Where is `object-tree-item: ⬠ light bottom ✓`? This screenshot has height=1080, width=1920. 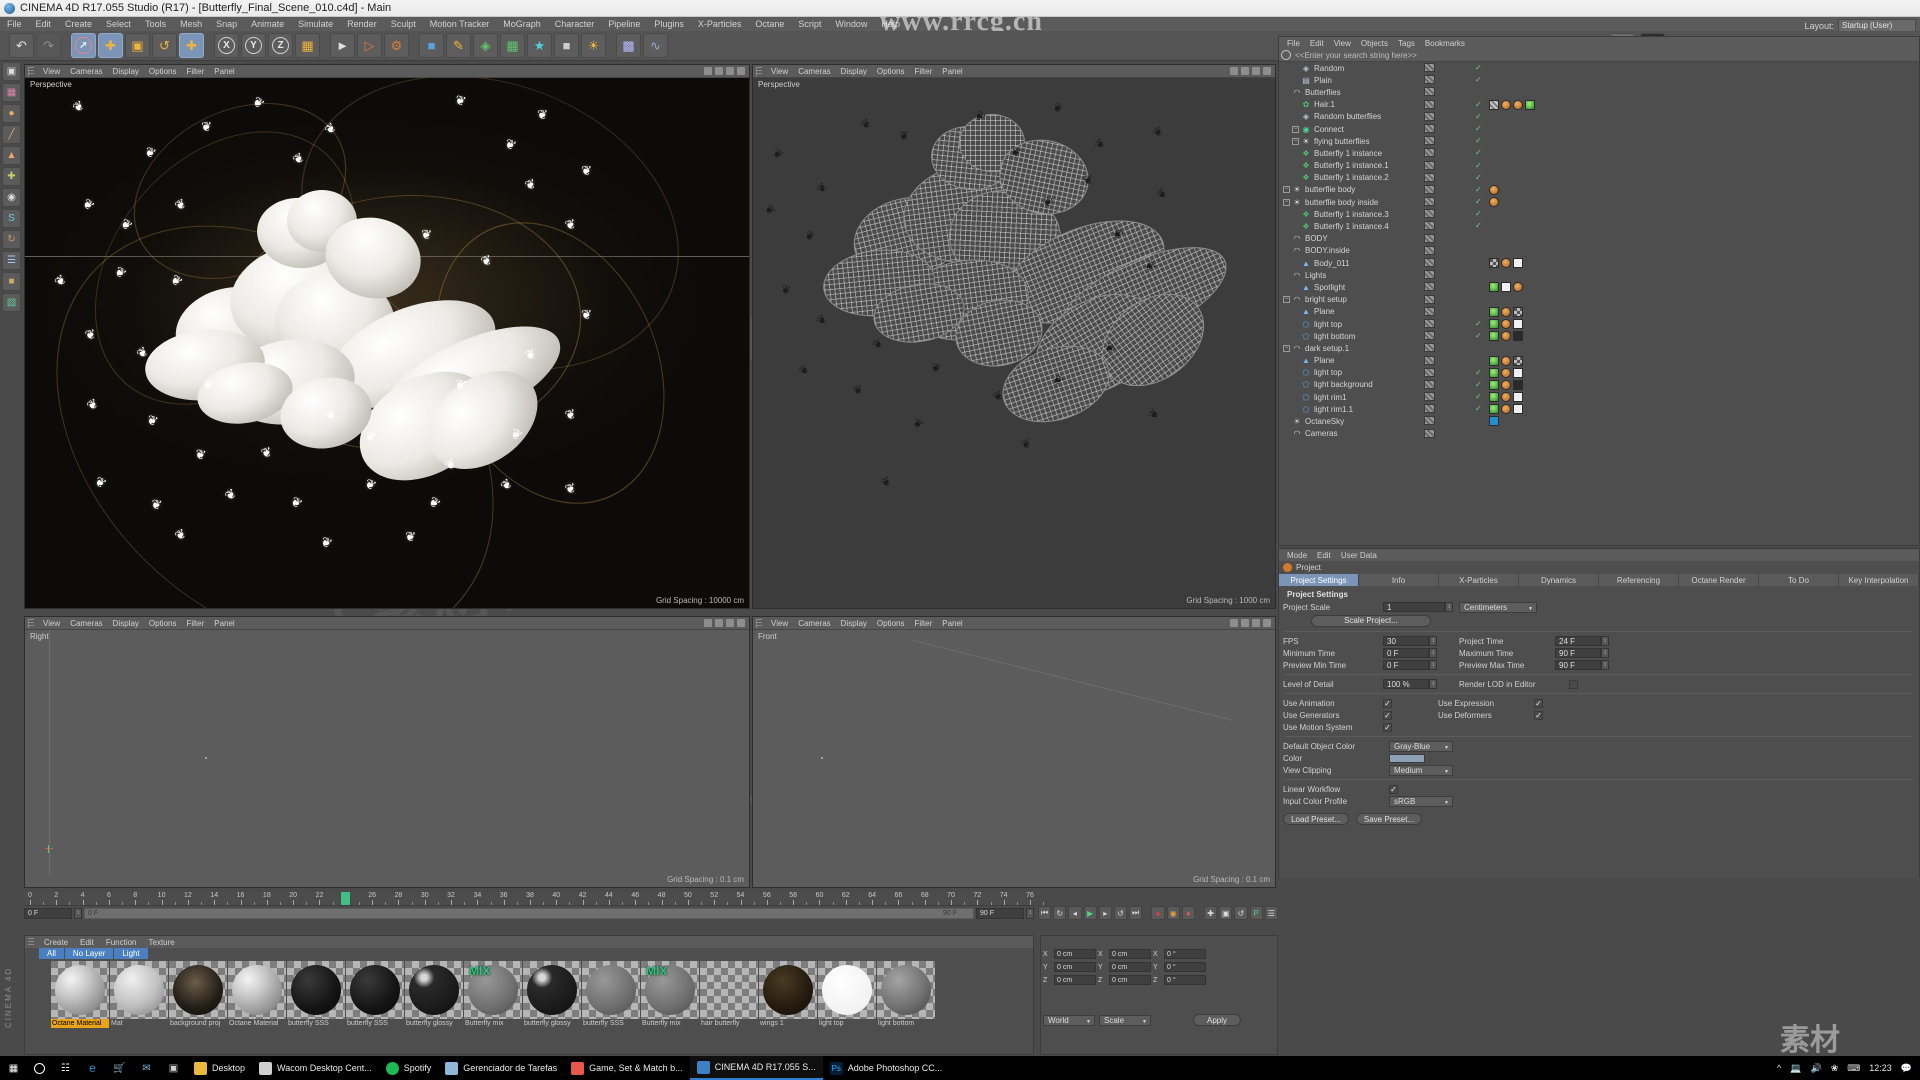
object-tree-item: ⬠ light bottom ✓ is located at coordinates (1599, 336).